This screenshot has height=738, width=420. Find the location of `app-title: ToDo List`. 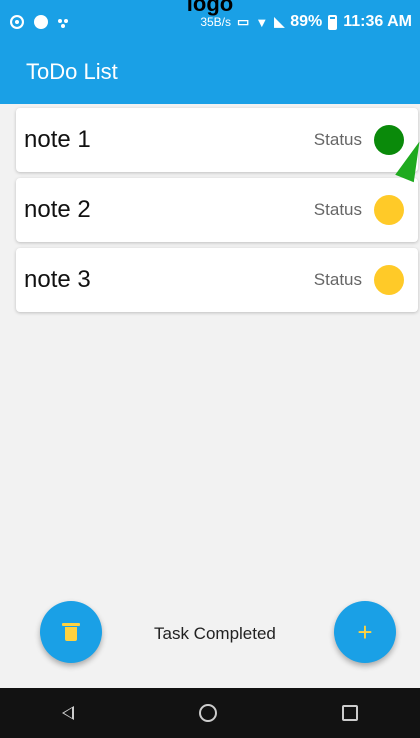

app-title: ToDo List is located at coordinates (72, 71).